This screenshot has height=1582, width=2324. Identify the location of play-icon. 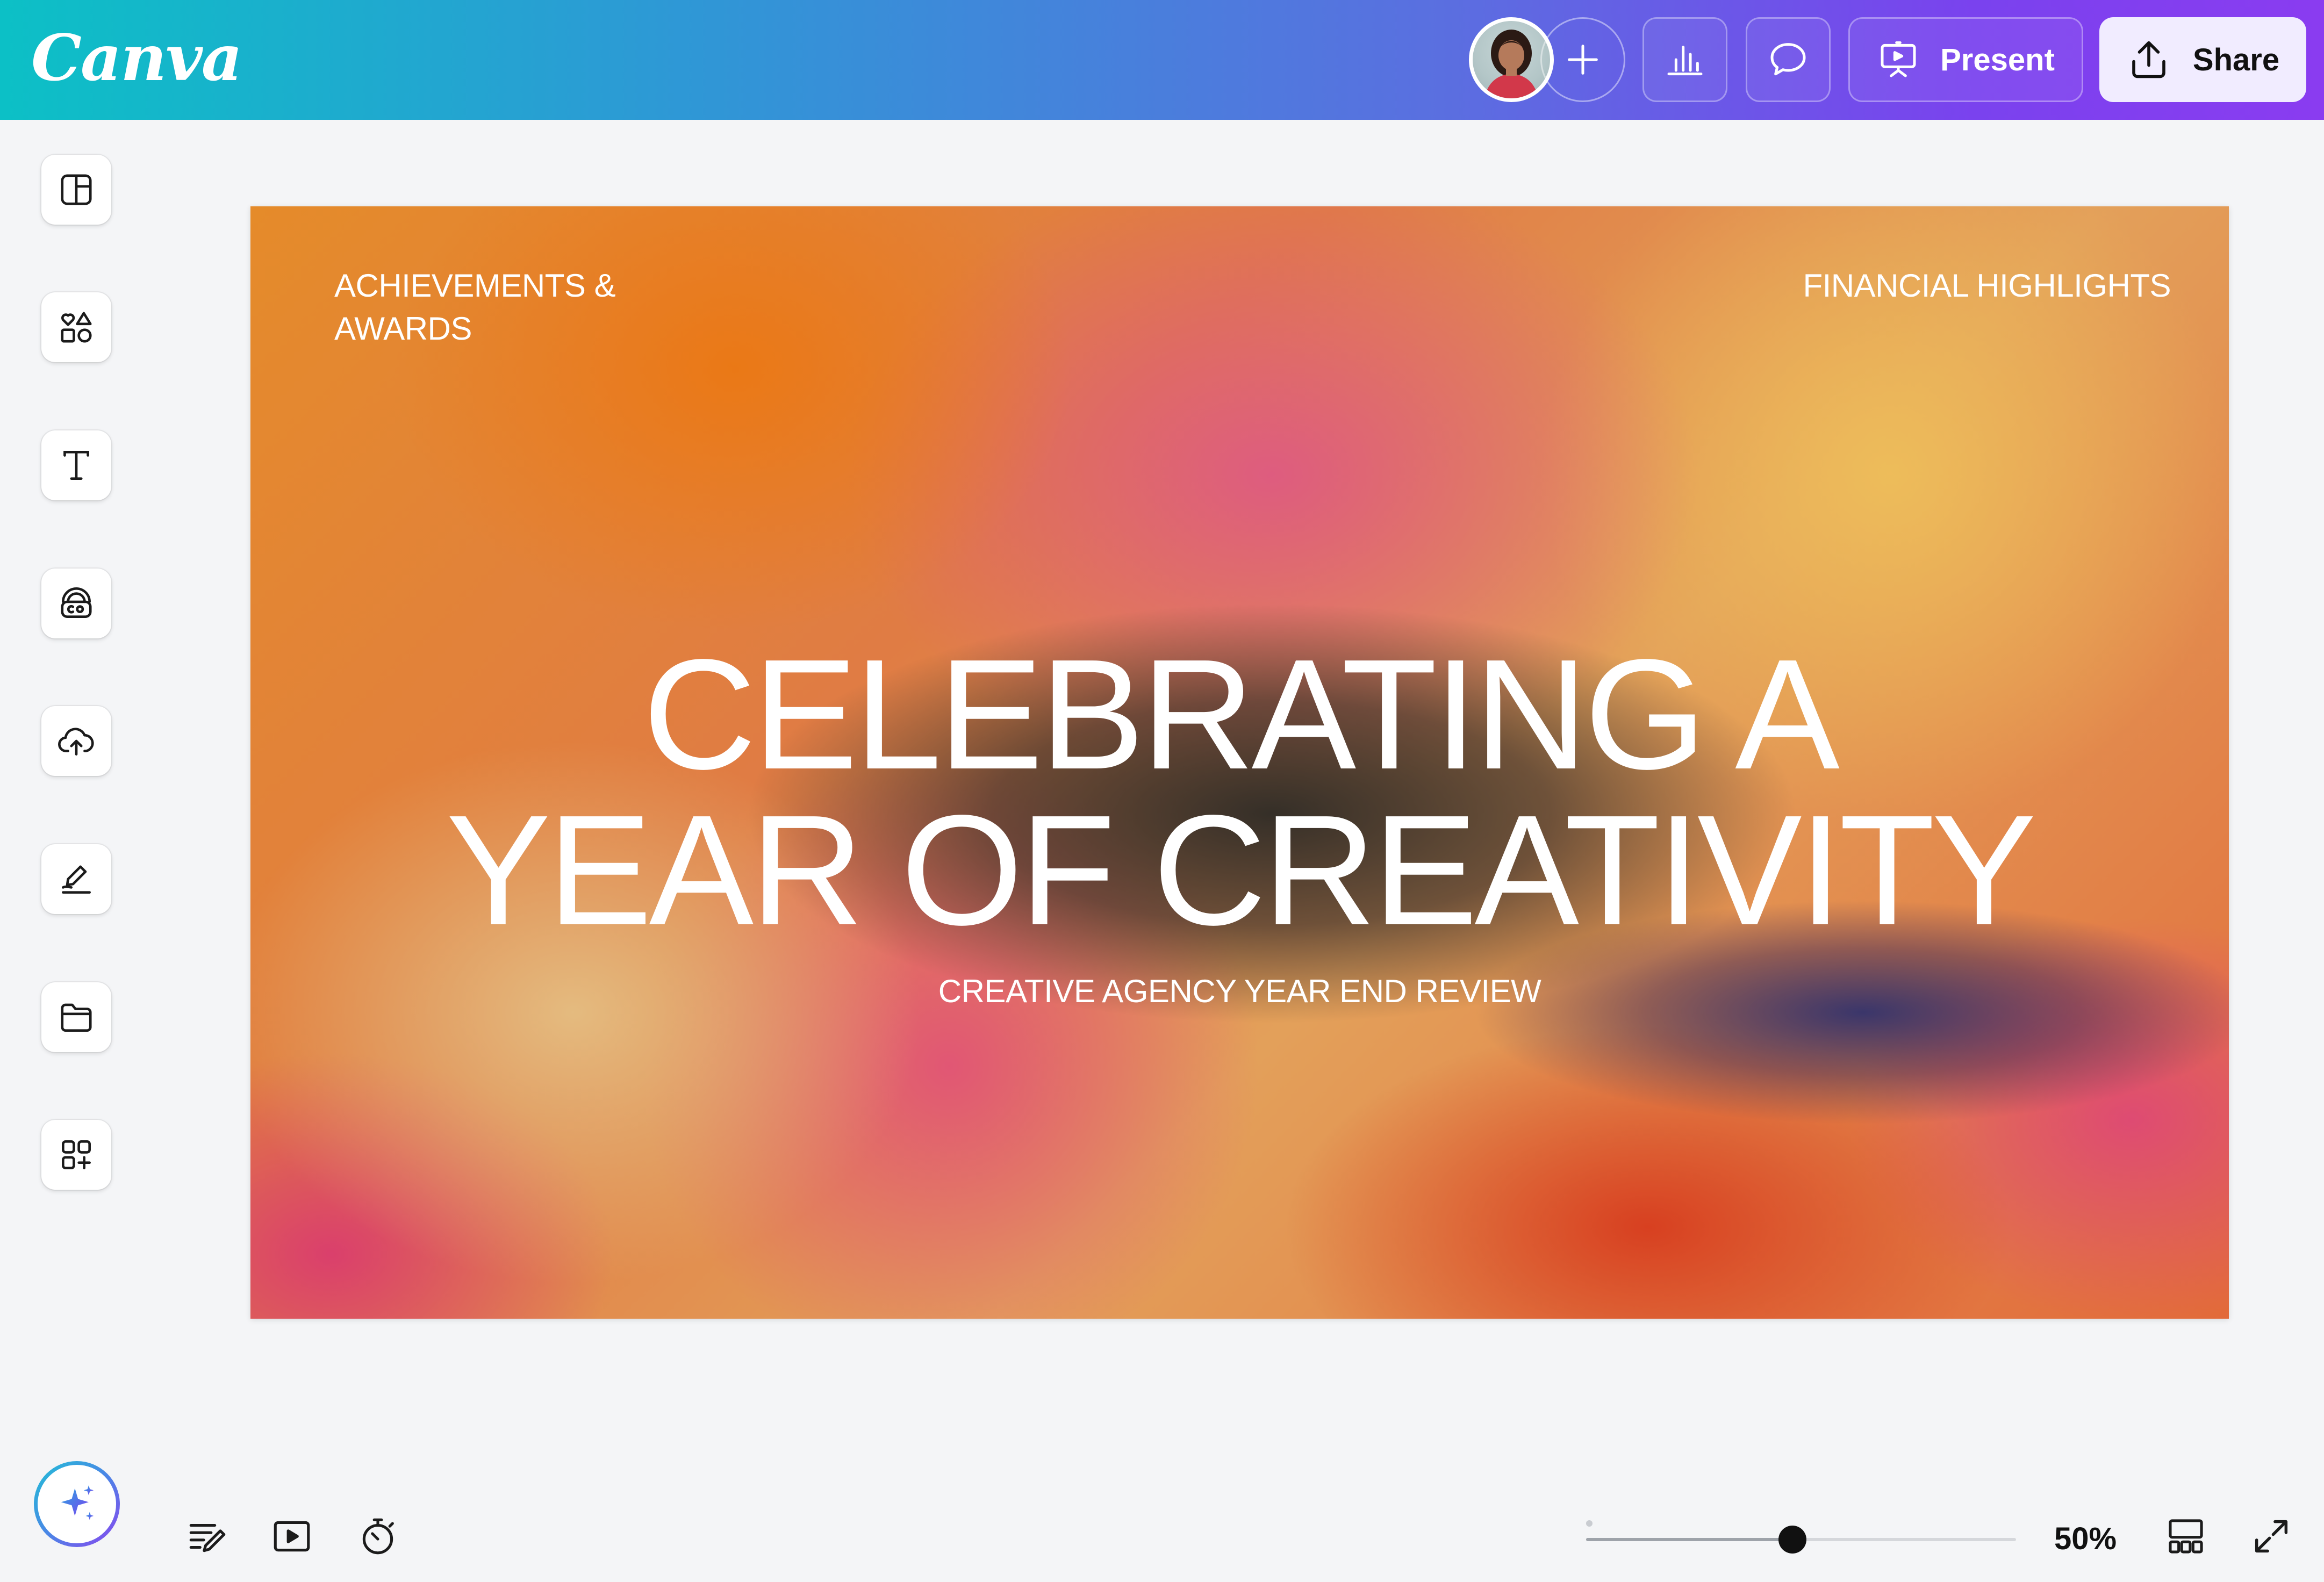
(292, 1537).